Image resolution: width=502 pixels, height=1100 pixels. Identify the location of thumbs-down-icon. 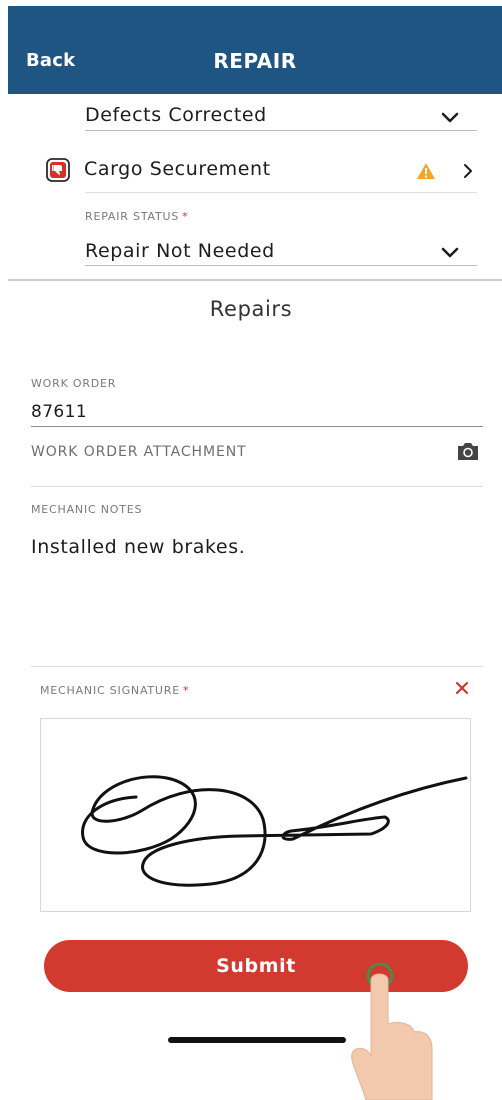
(58, 170).